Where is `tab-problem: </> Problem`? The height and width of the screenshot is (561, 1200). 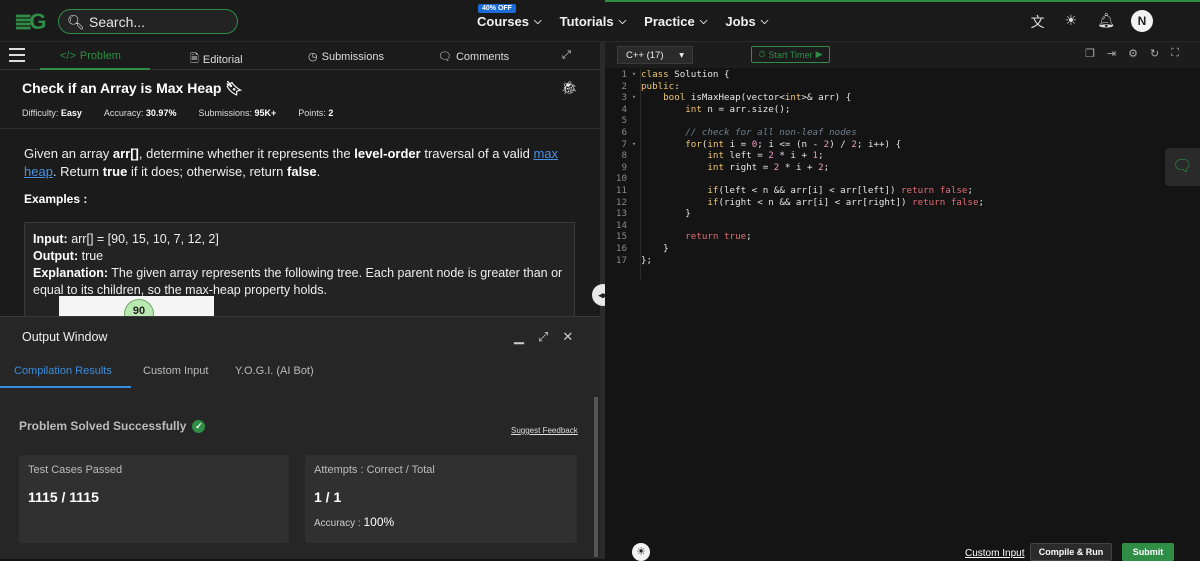 tab-problem: </> Problem is located at coordinates (90, 56).